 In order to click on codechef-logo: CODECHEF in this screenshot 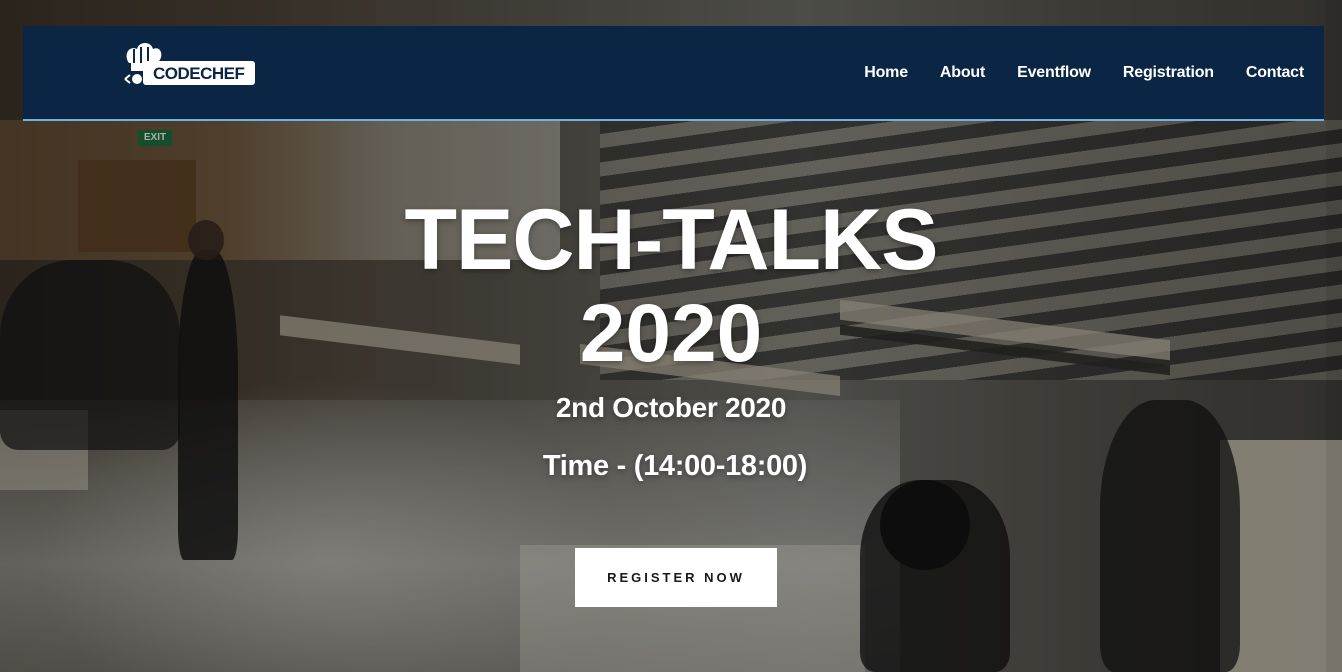, I will do `click(189, 65)`.